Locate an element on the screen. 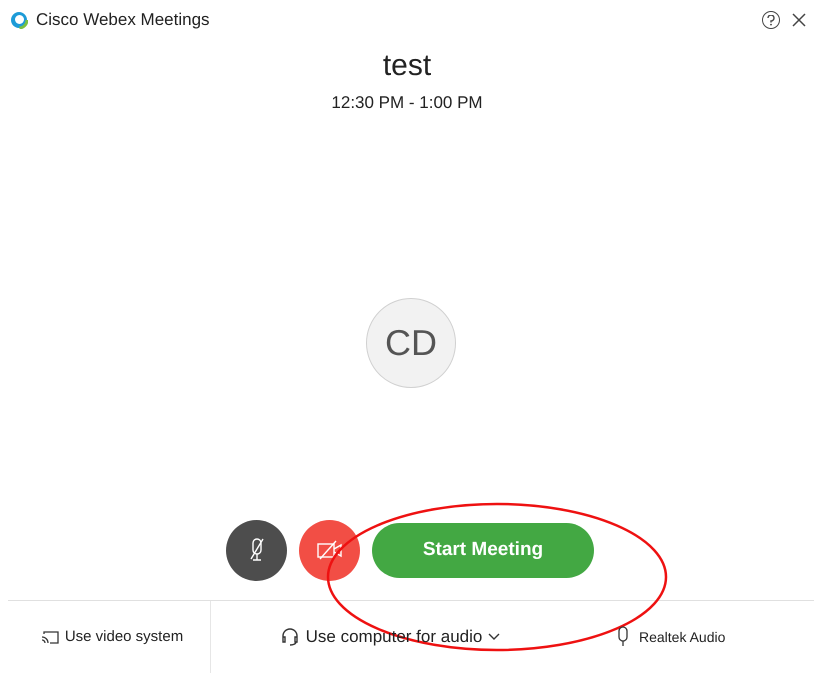 Image resolution: width=814 pixels, height=673 pixels. window-title: Cisco Webex Meetings is located at coordinates (123, 20).